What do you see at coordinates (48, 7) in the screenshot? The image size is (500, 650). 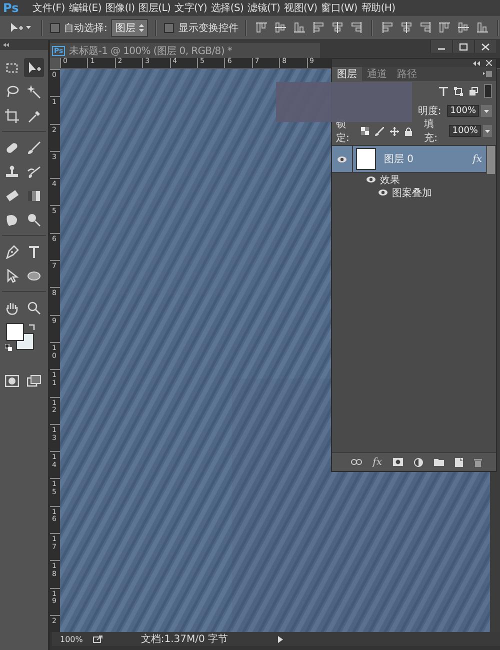 I see `menu-item: 文件(F)` at bounding box center [48, 7].